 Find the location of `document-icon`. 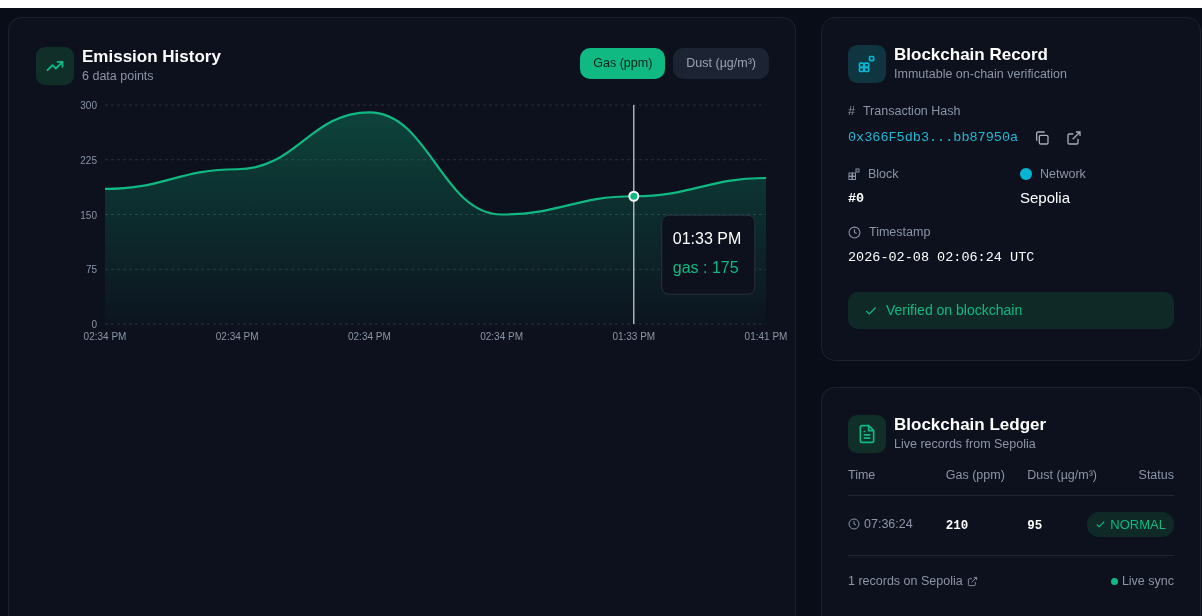

document-icon is located at coordinates (867, 434).